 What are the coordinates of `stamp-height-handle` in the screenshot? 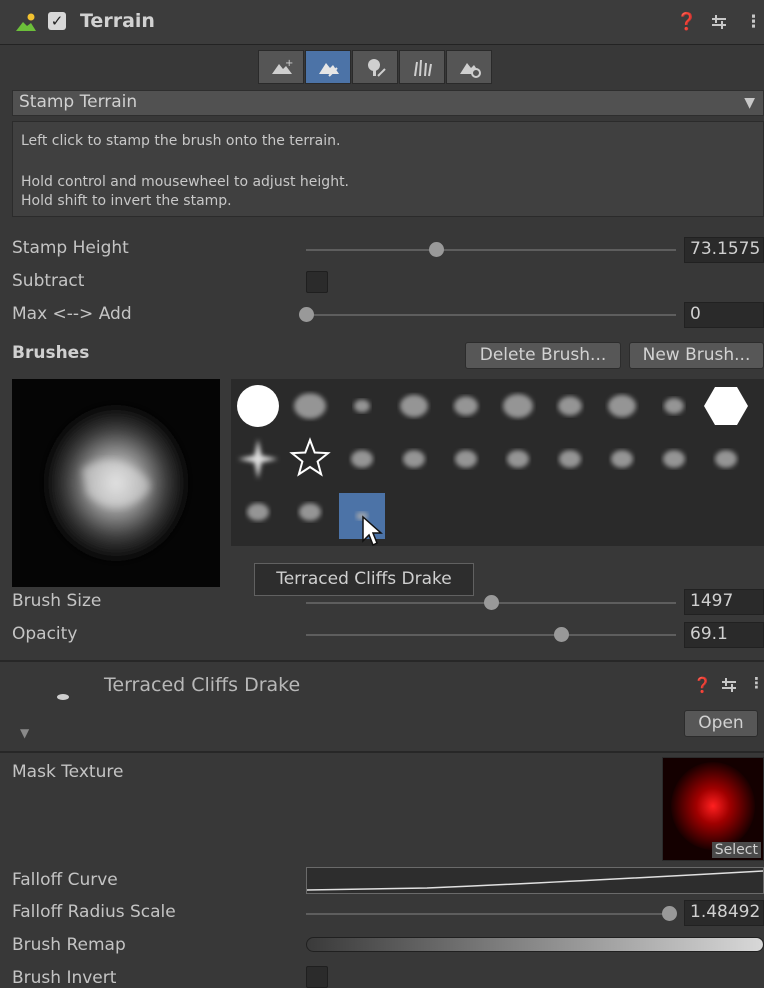 It's located at (436, 249).